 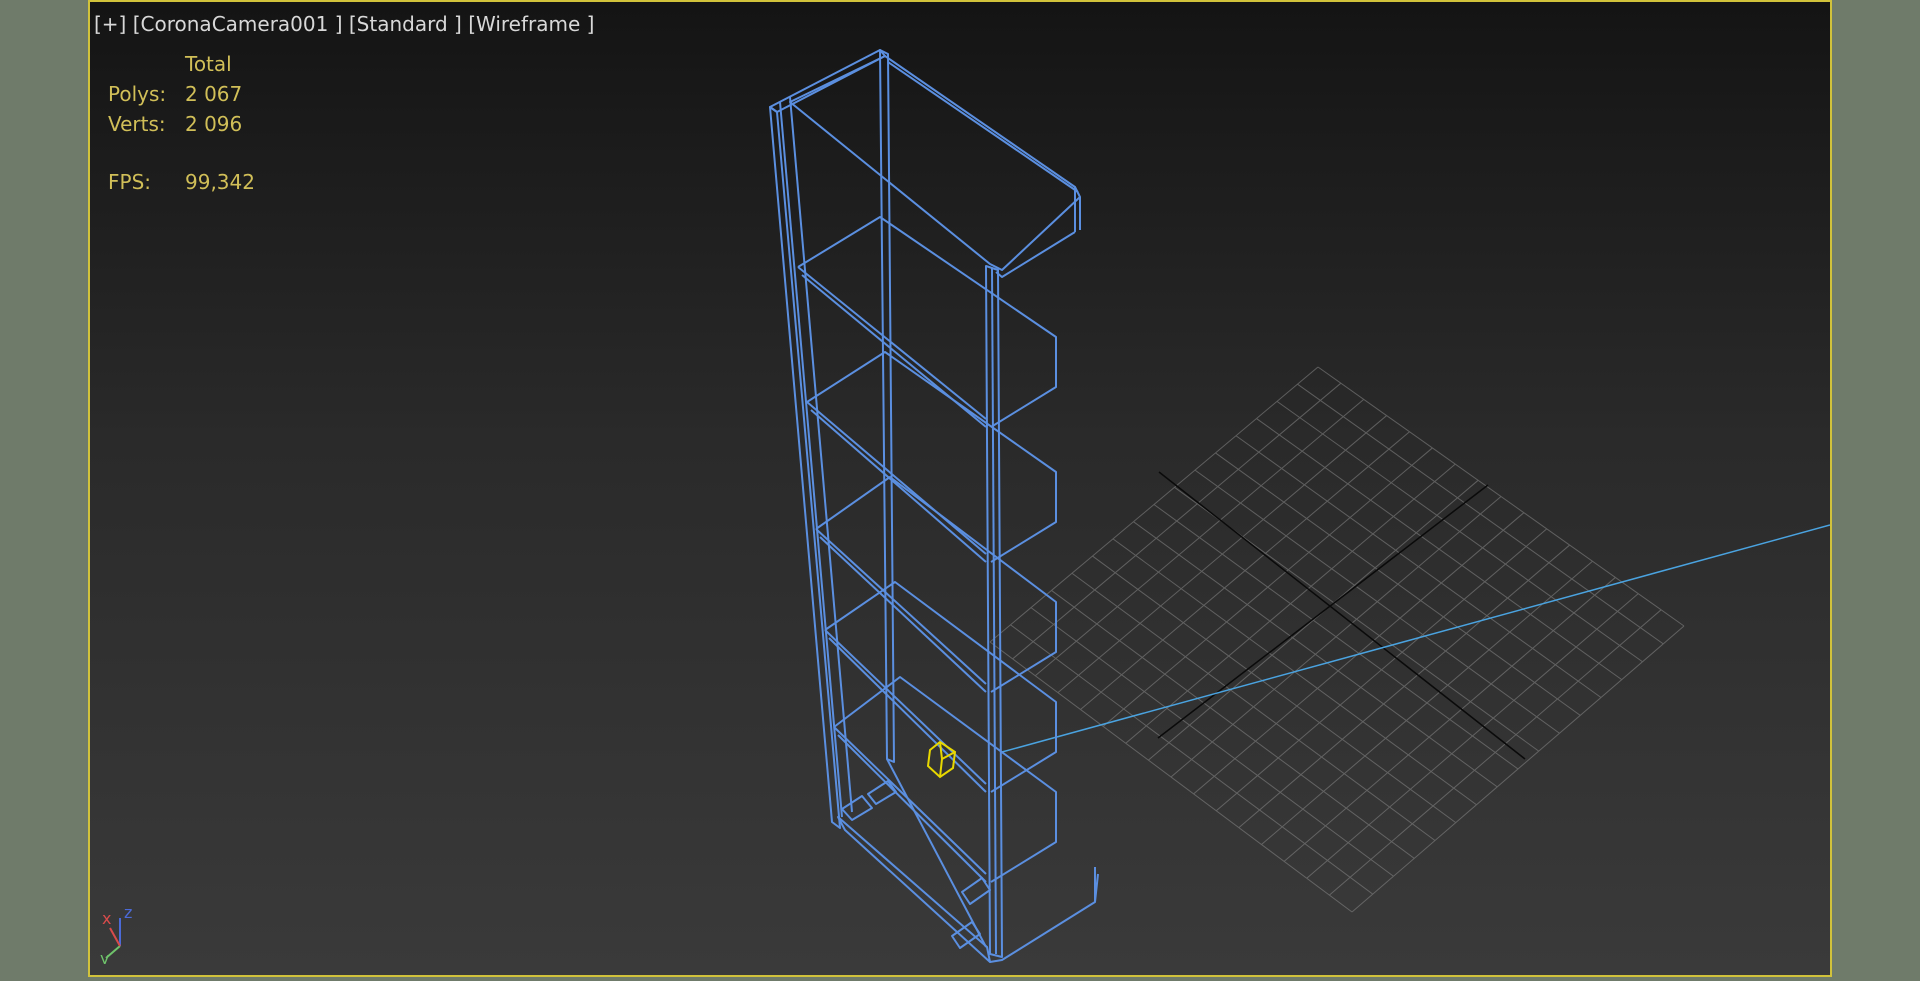 What do you see at coordinates (44, 490) in the screenshot?
I see `left-panel` at bounding box center [44, 490].